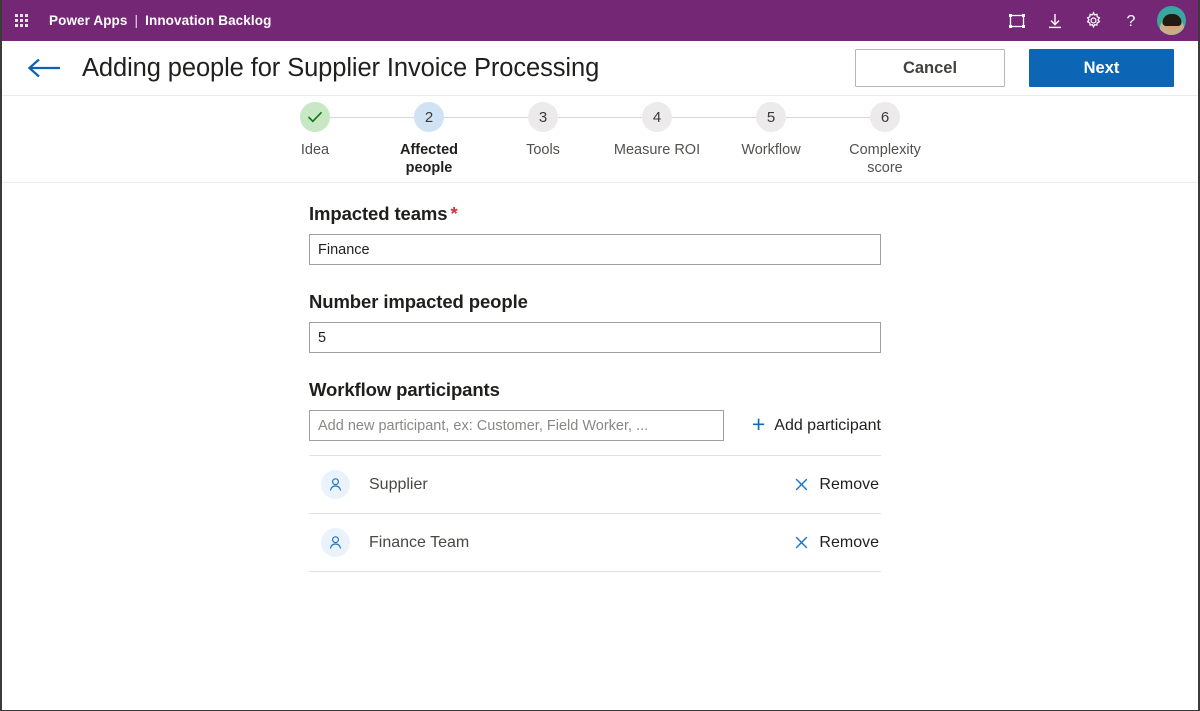  I want to click on stepper-label-1: Idea, so click(315, 150).